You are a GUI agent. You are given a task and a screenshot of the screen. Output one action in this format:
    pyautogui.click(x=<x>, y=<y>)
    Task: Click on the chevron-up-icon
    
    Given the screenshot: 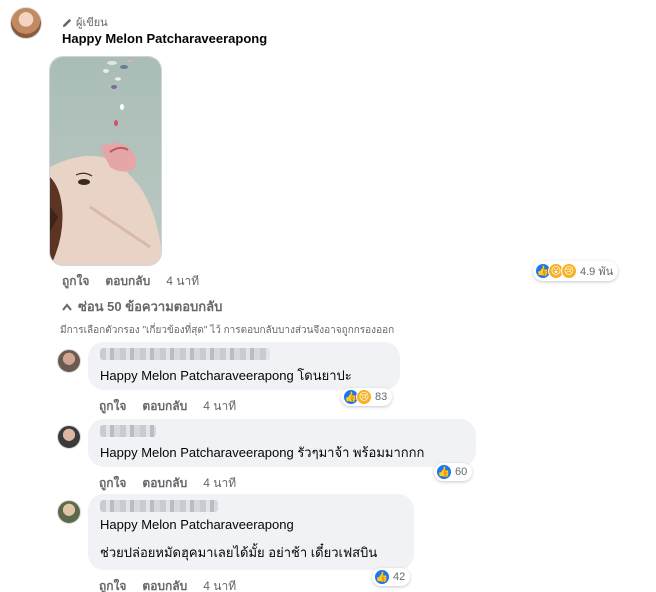 What is the action you would take?
    pyautogui.click(x=67, y=306)
    